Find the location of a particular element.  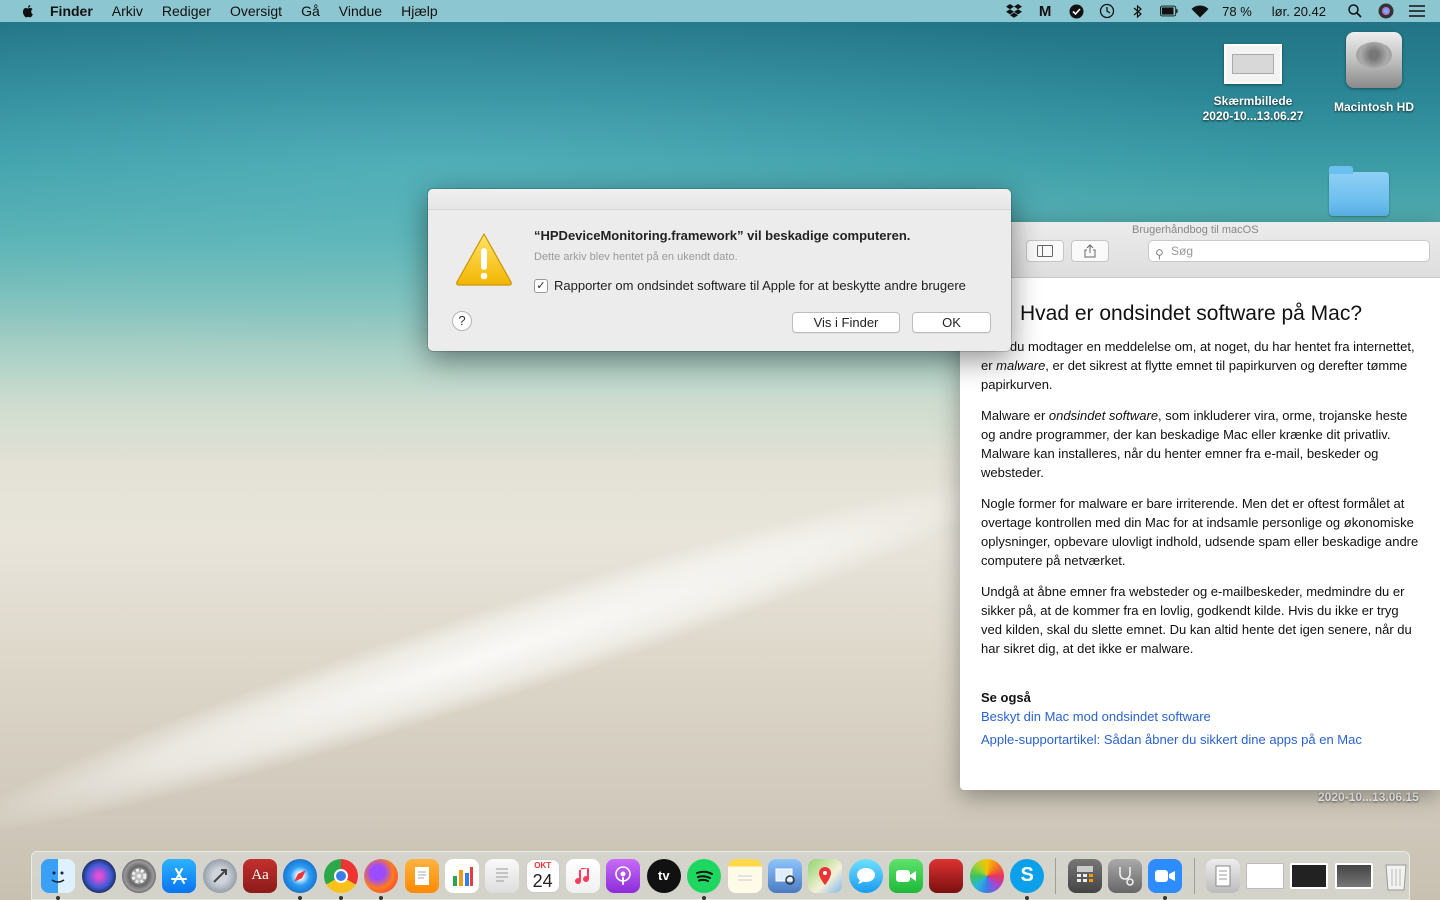

alert-titlebar is located at coordinates (719, 199).